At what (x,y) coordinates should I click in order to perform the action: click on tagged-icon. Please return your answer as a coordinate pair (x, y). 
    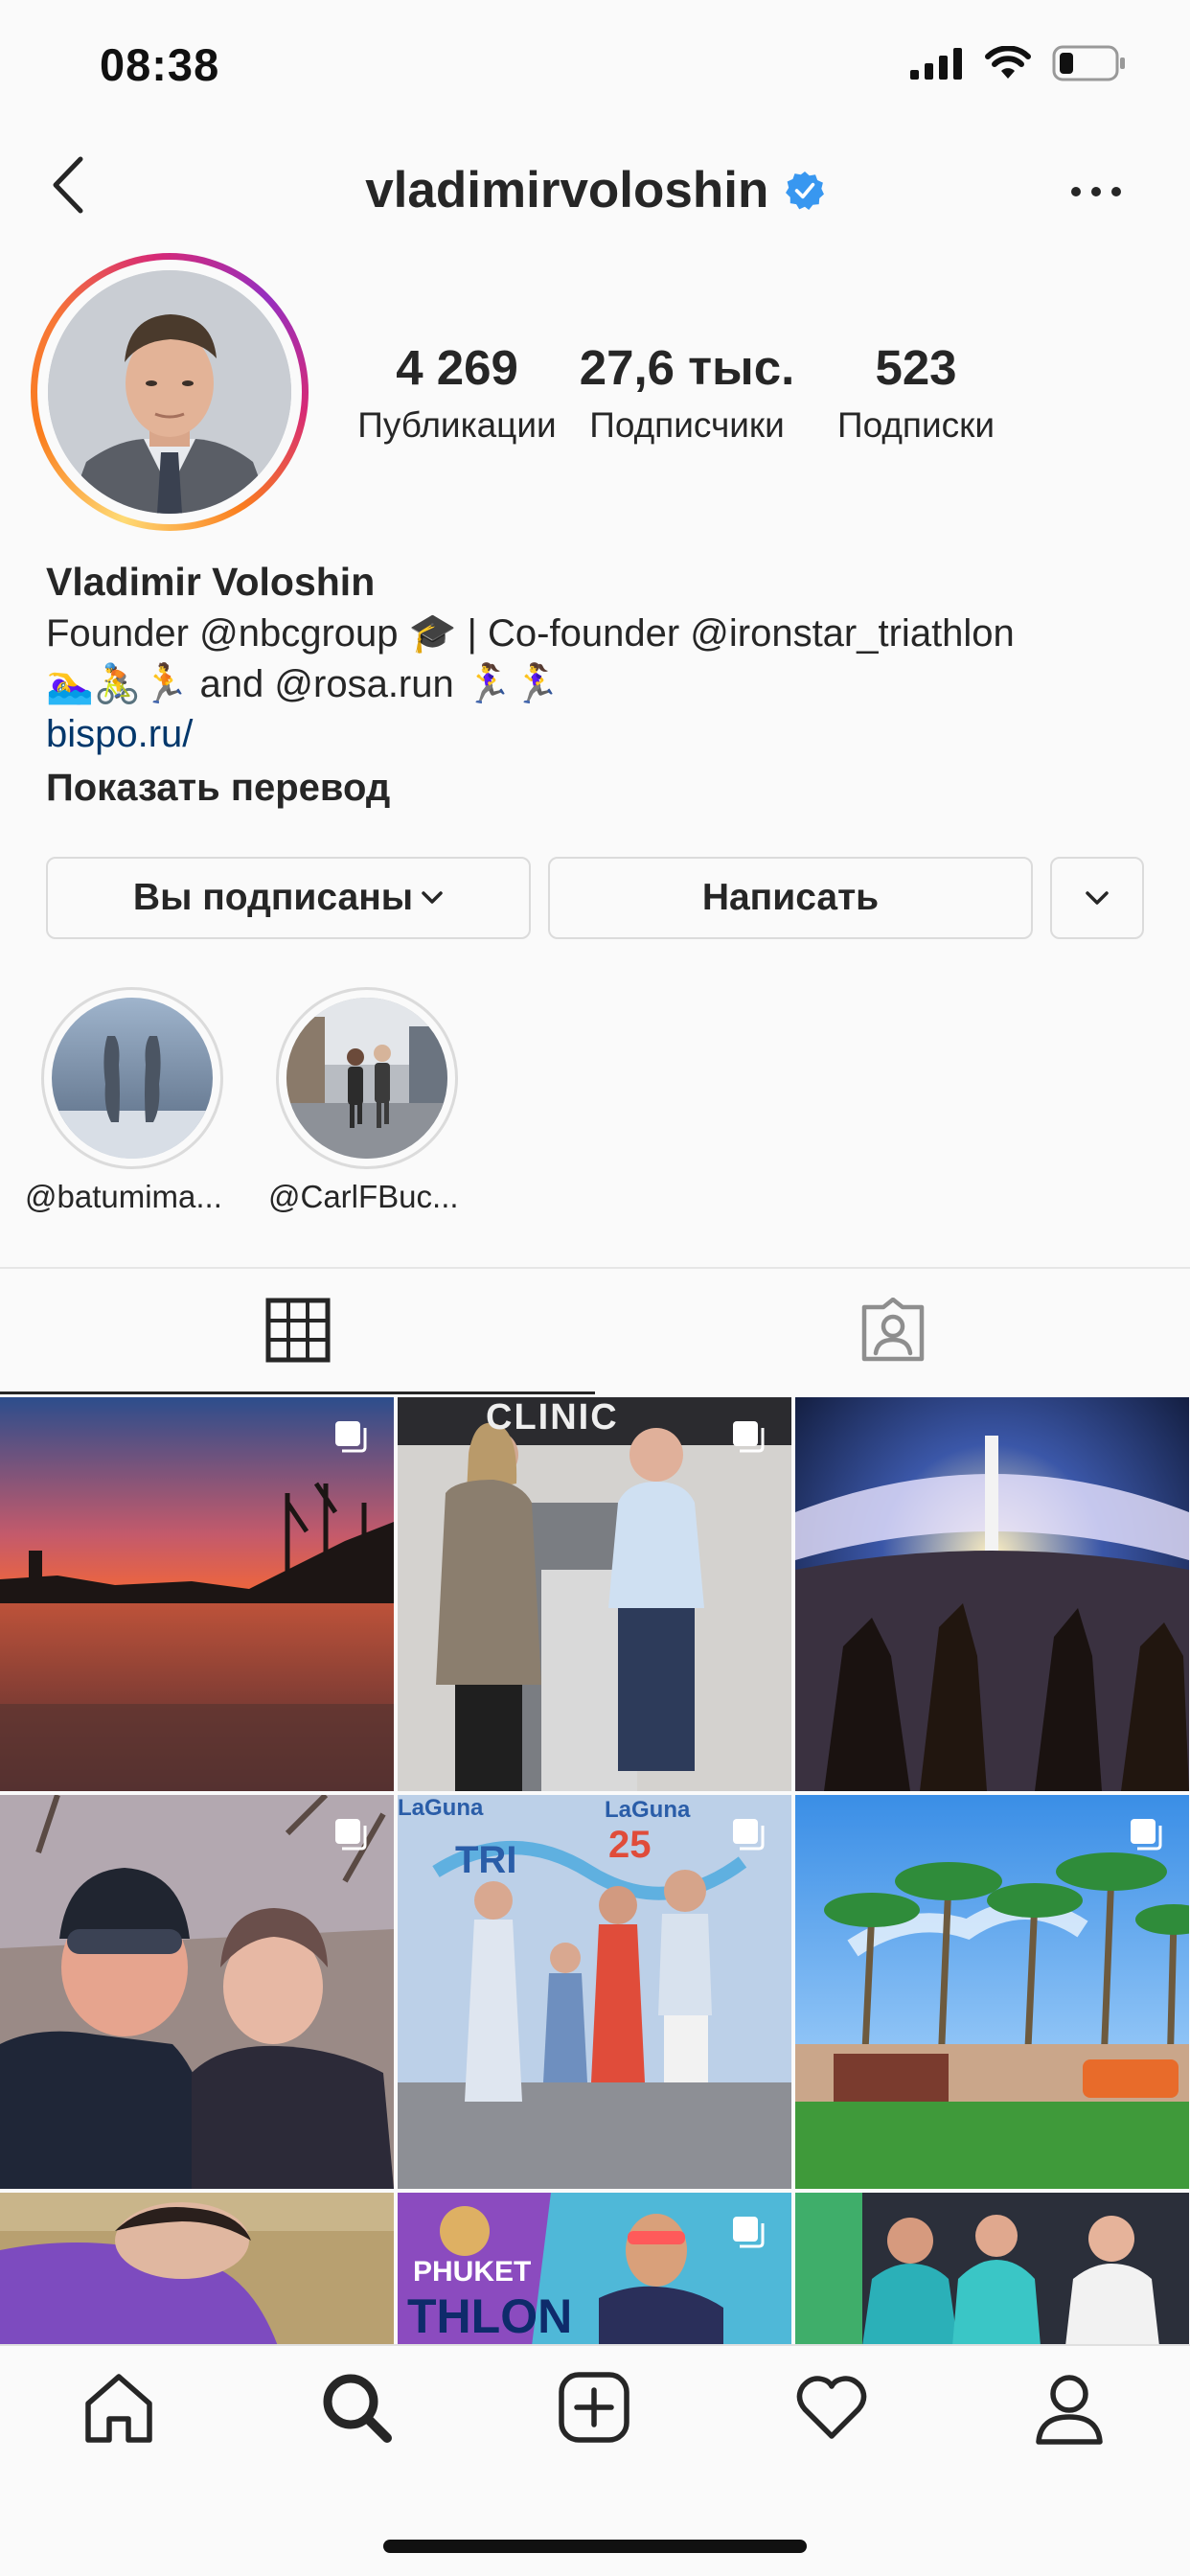
    Looking at the image, I should click on (893, 1330).